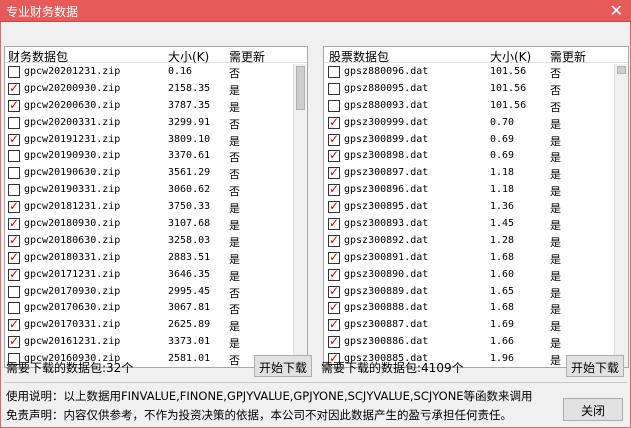 The image size is (631, 428). What do you see at coordinates (476, 258) in the screenshot?
I see `list-item: gpsz300891.dat 1.68 是` at bounding box center [476, 258].